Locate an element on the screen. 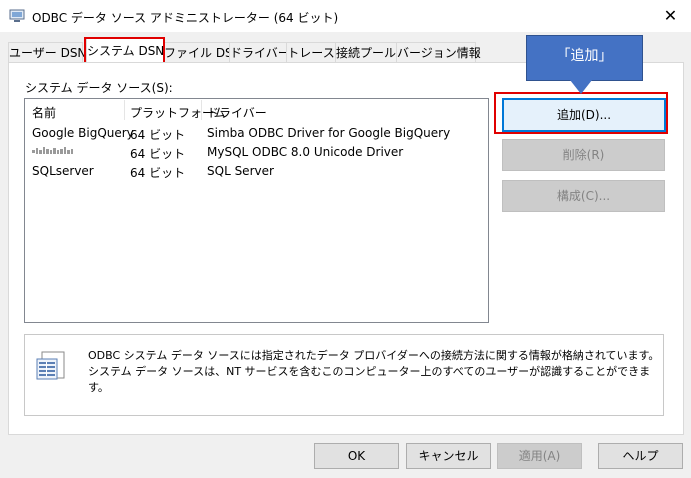  list-label: システム データ ソース(S): is located at coordinates (99, 88).